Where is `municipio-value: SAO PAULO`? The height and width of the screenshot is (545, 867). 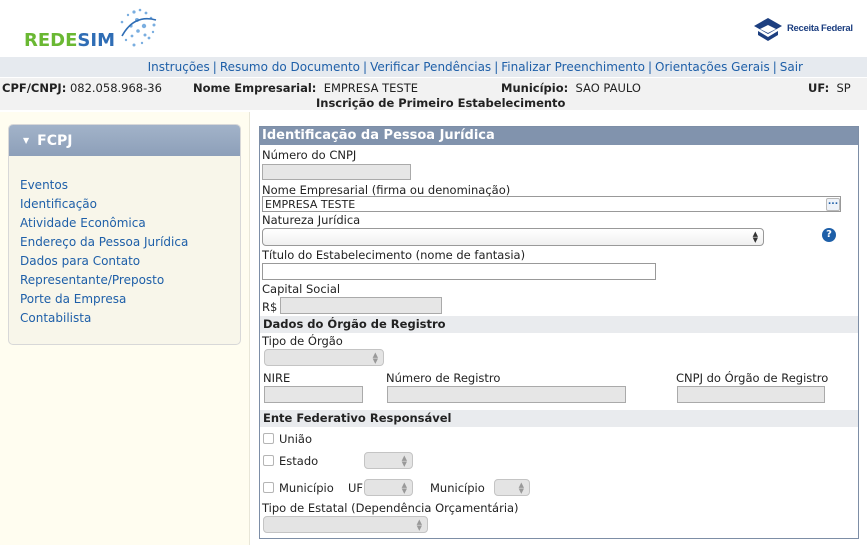
municipio-value: SAO PAULO is located at coordinates (608, 88).